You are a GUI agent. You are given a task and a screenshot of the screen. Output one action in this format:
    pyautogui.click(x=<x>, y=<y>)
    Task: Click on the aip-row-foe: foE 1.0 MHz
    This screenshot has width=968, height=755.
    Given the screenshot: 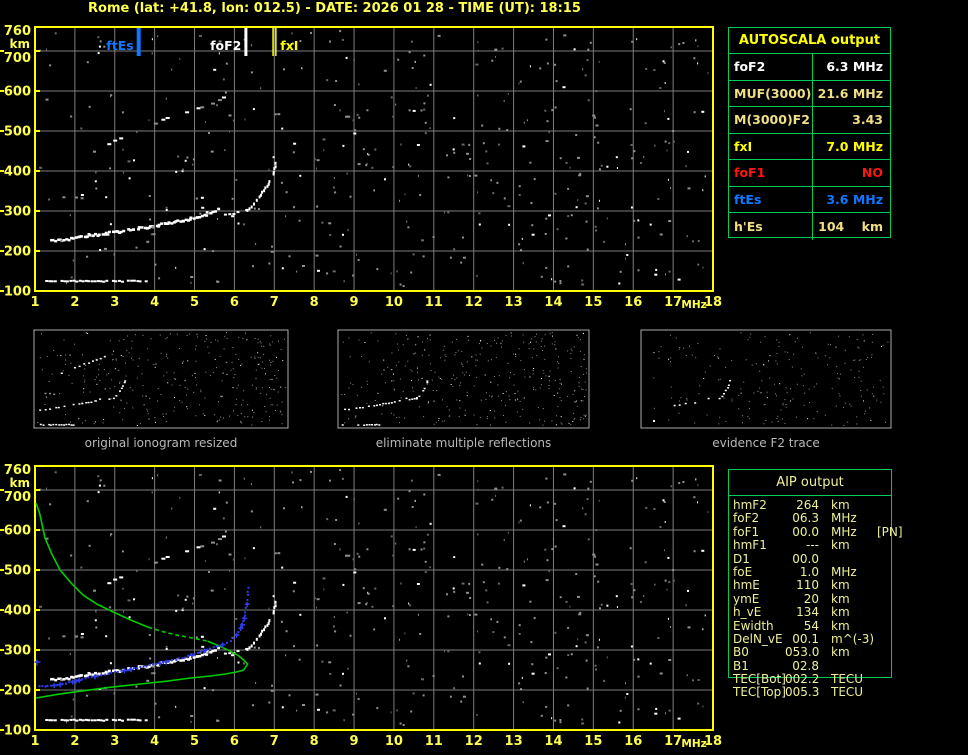 What is the action you would take?
    pyautogui.click(x=849, y=571)
    